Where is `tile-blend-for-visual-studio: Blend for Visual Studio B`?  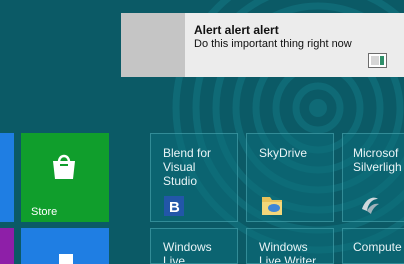 tile-blend-for-visual-studio: Blend for Visual Studio B is located at coordinates (194, 177).